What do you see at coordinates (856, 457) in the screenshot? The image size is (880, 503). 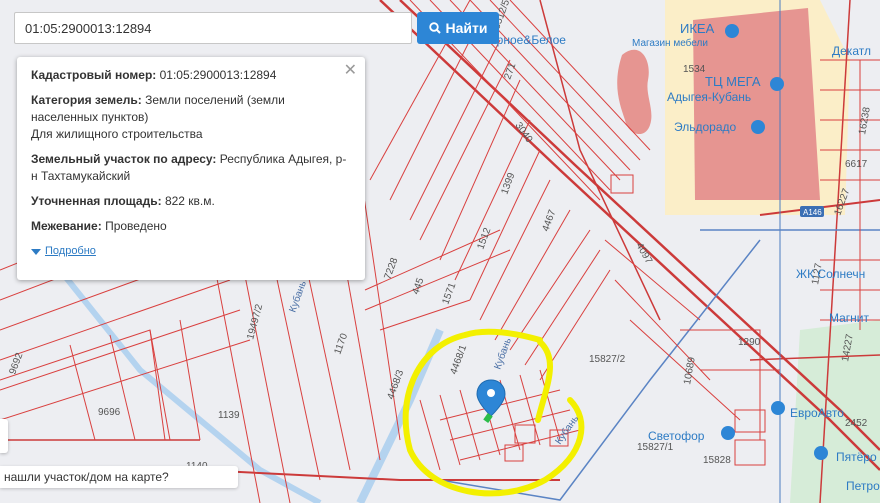 I see `poi-pyaterochka: Пятёро` at bounding box center [856, 457].